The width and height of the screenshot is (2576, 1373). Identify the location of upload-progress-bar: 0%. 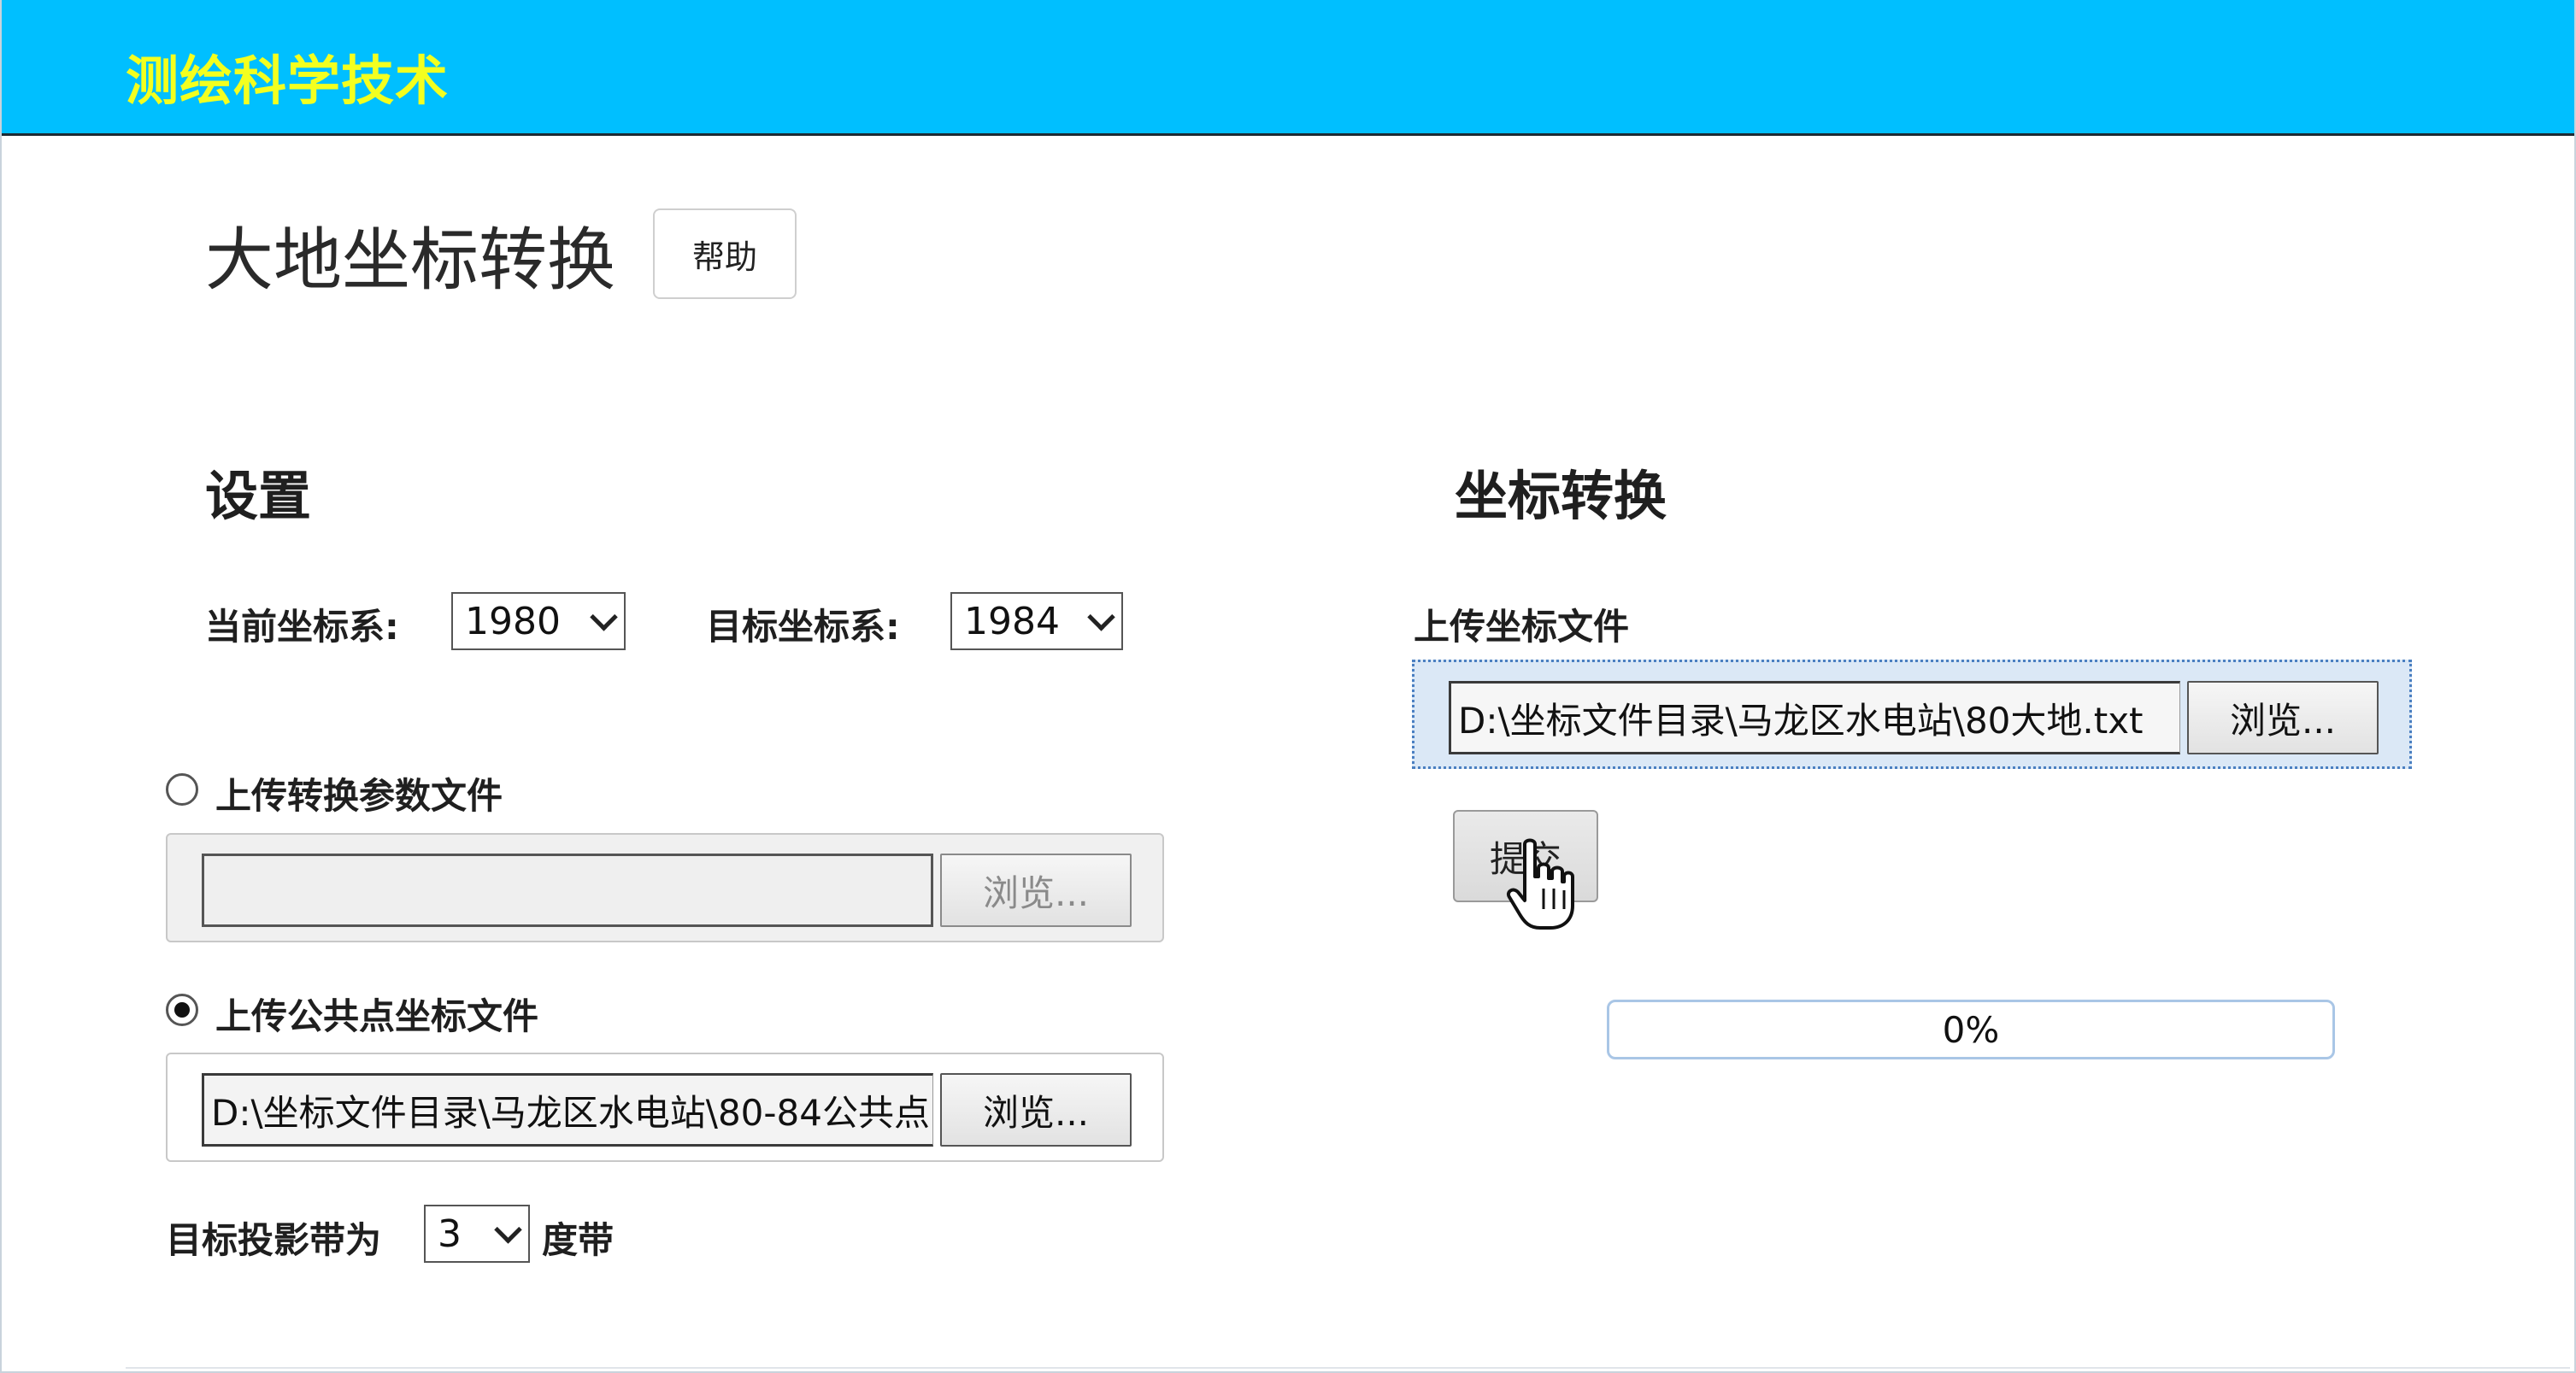
(1971, 1029).